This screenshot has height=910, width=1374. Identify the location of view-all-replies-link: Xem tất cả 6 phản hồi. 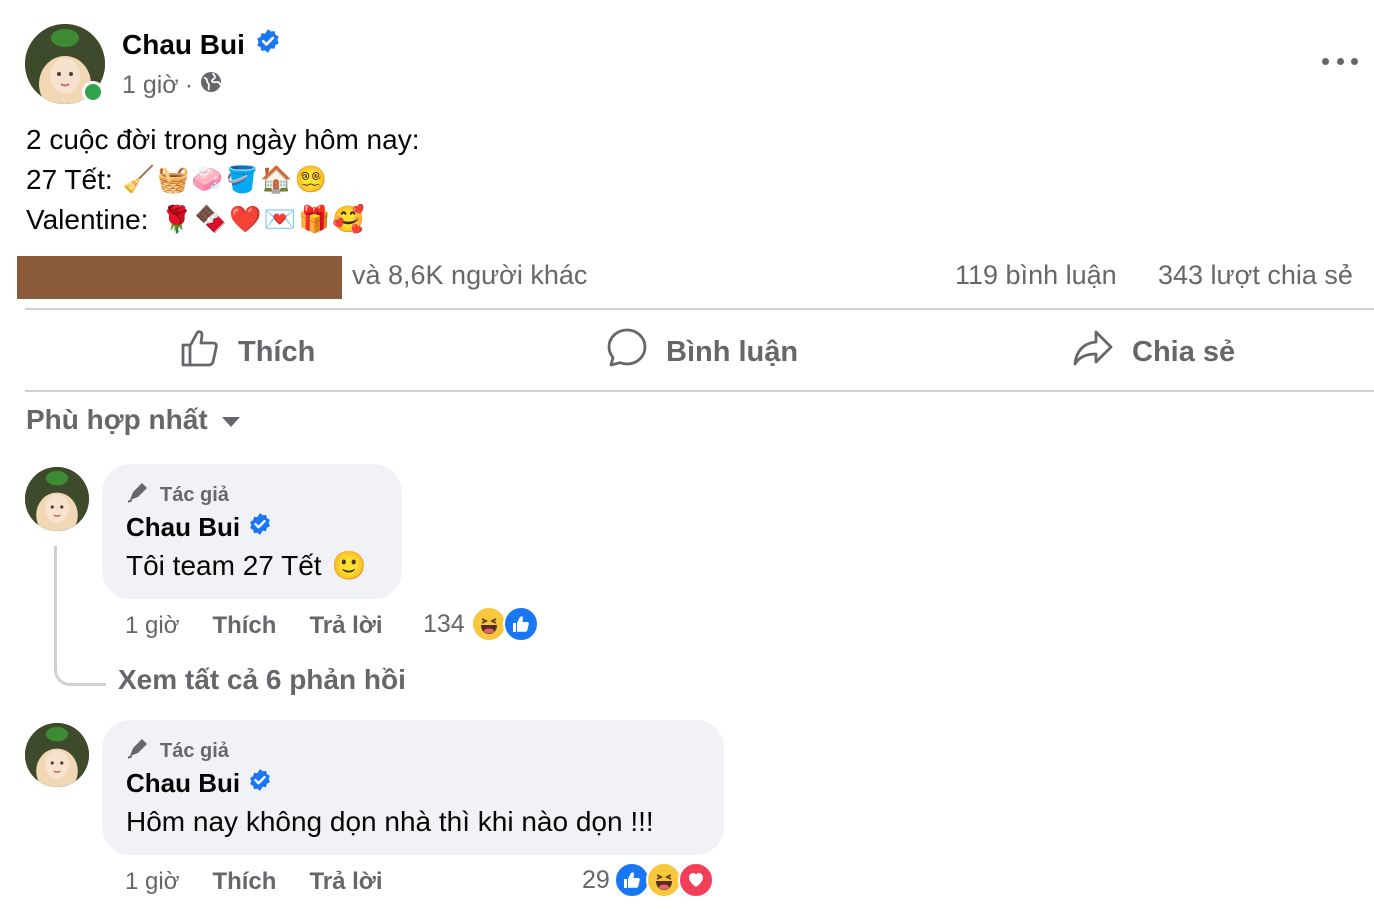
(262, 680).